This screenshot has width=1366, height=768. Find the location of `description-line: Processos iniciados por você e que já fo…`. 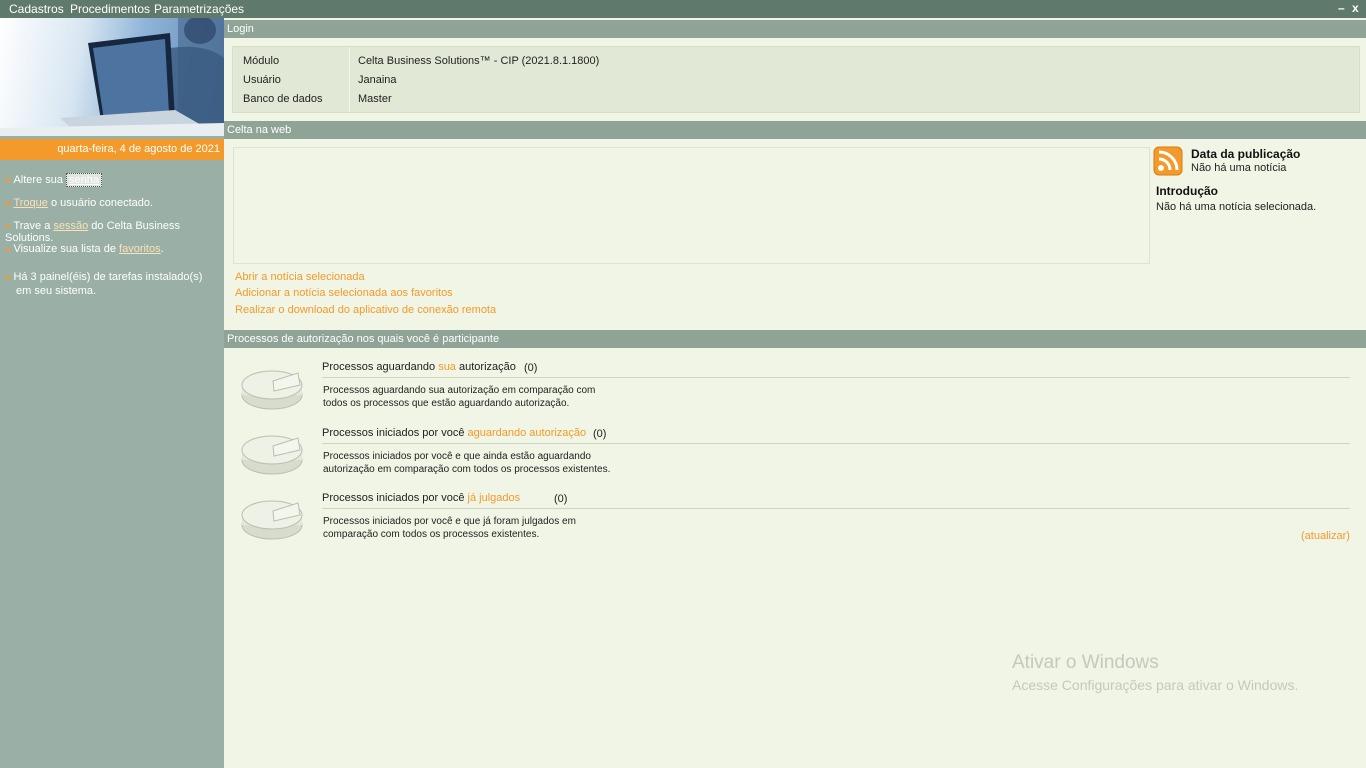

description-line: Processos iniciados por você e que já fo… is located at coordinates (449, 521).